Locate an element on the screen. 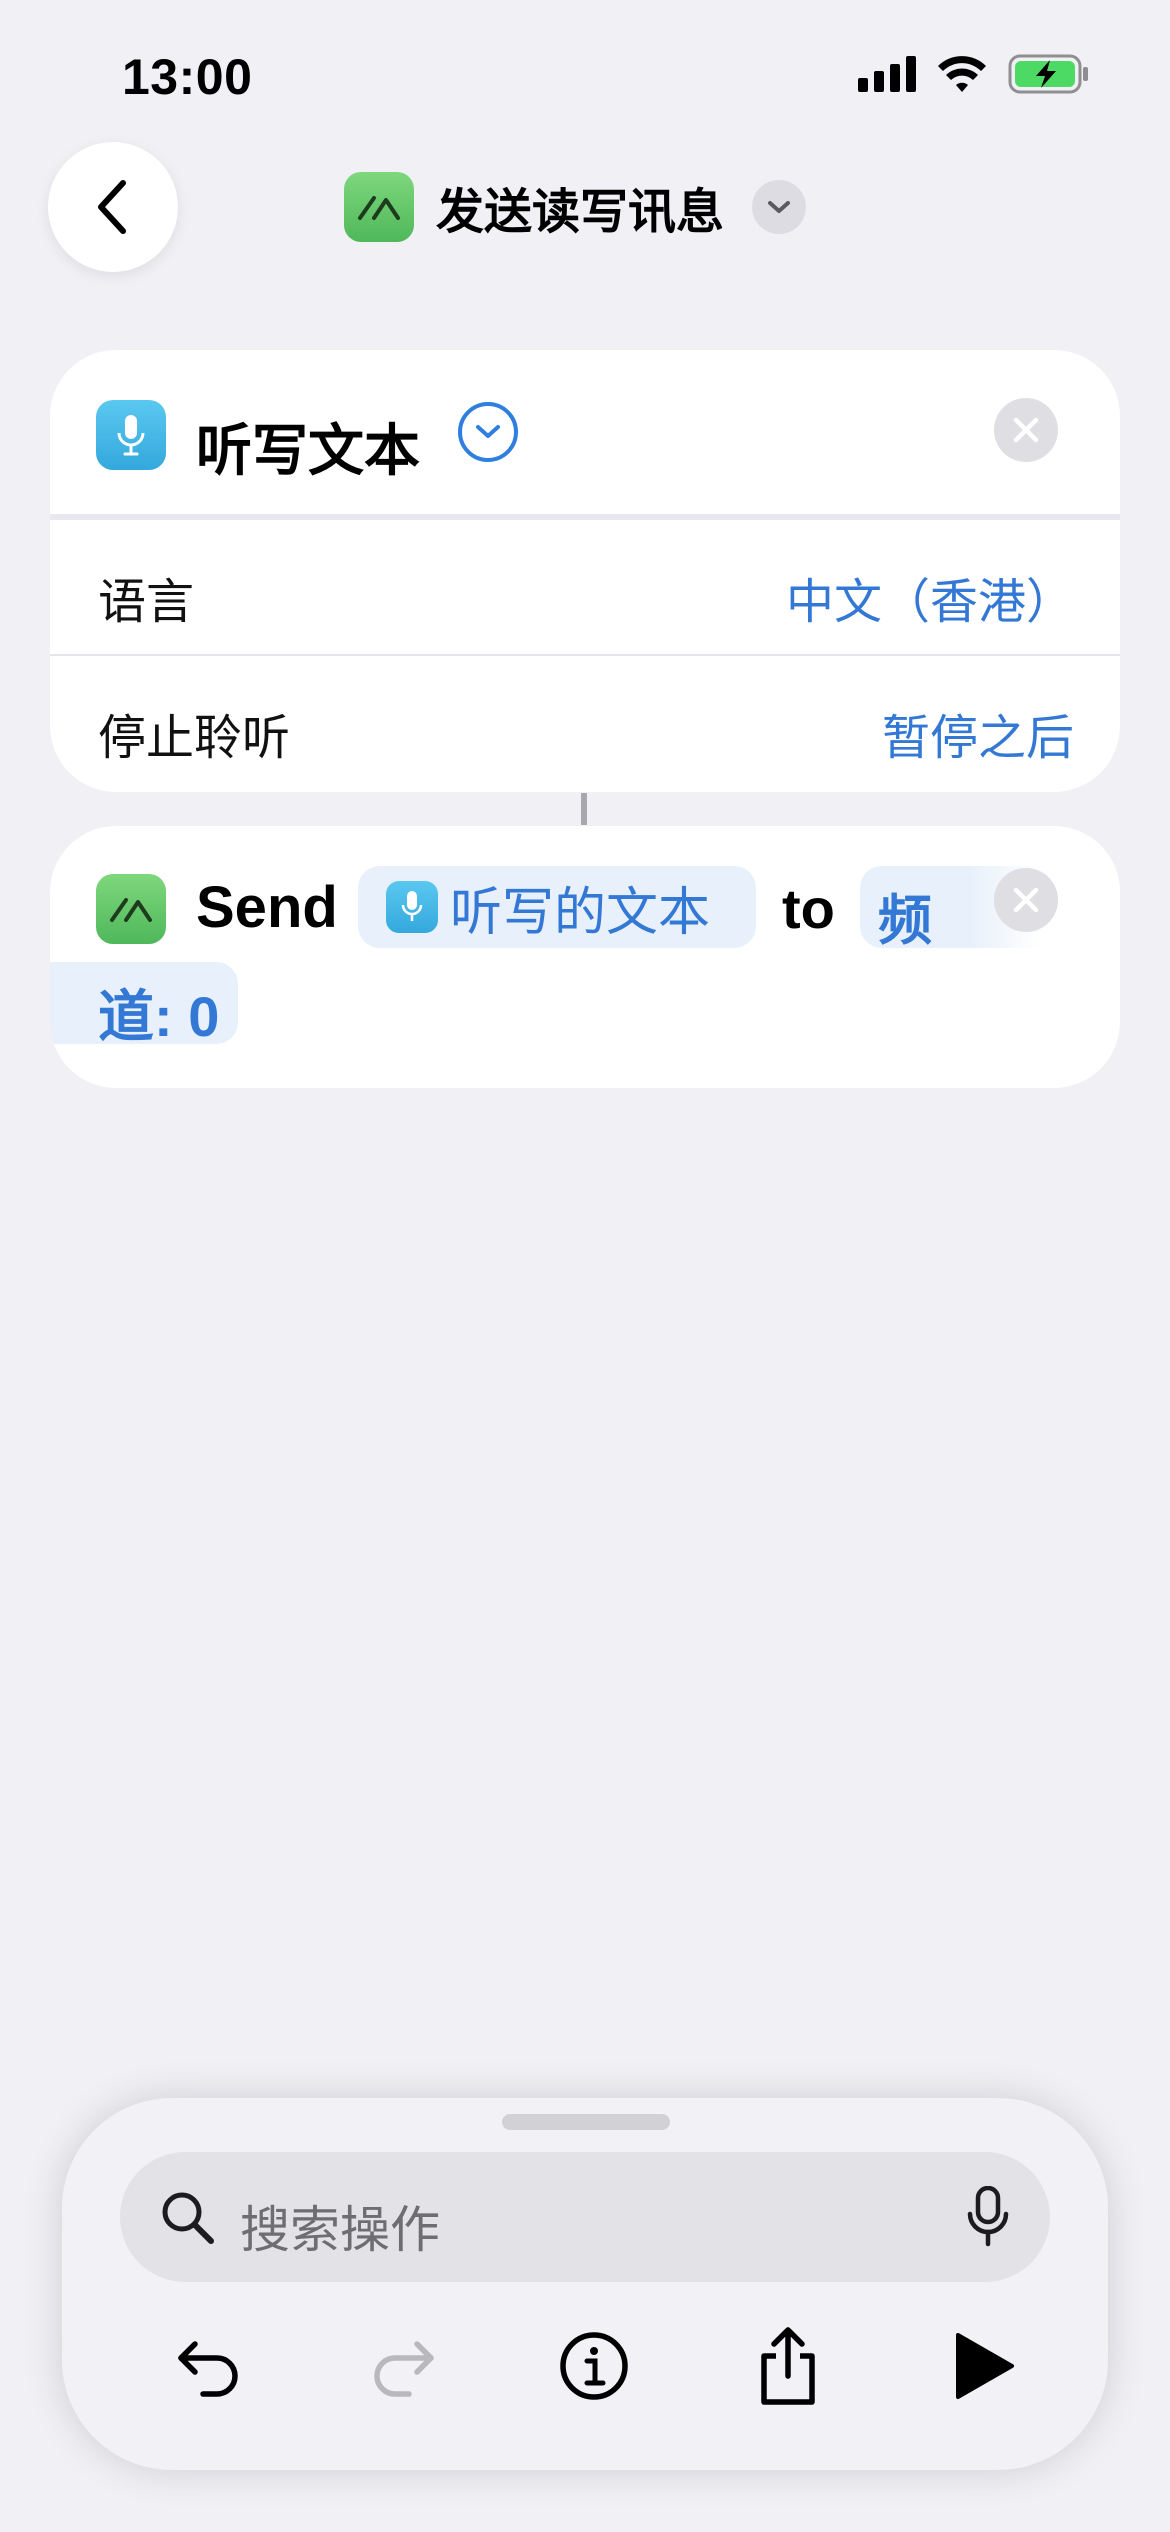 This screenshot has height=2532, width=1170. undo-button is located at coordinates (208, 2366).